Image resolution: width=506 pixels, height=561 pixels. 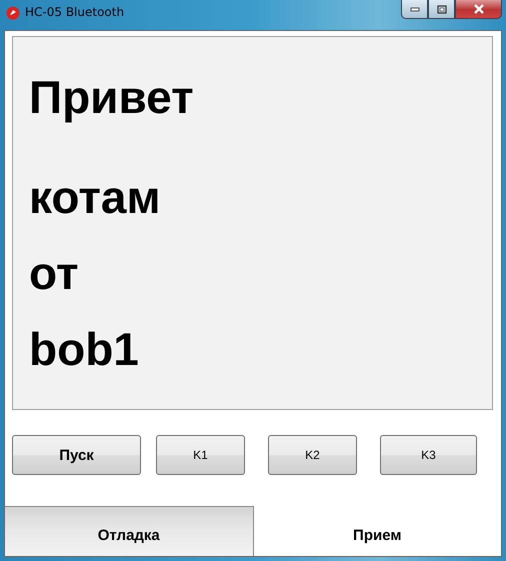 What do you see at coordinates (112, 97) in the screenshot?
I see `display-text: Привет` at bounding box center [112, 97].